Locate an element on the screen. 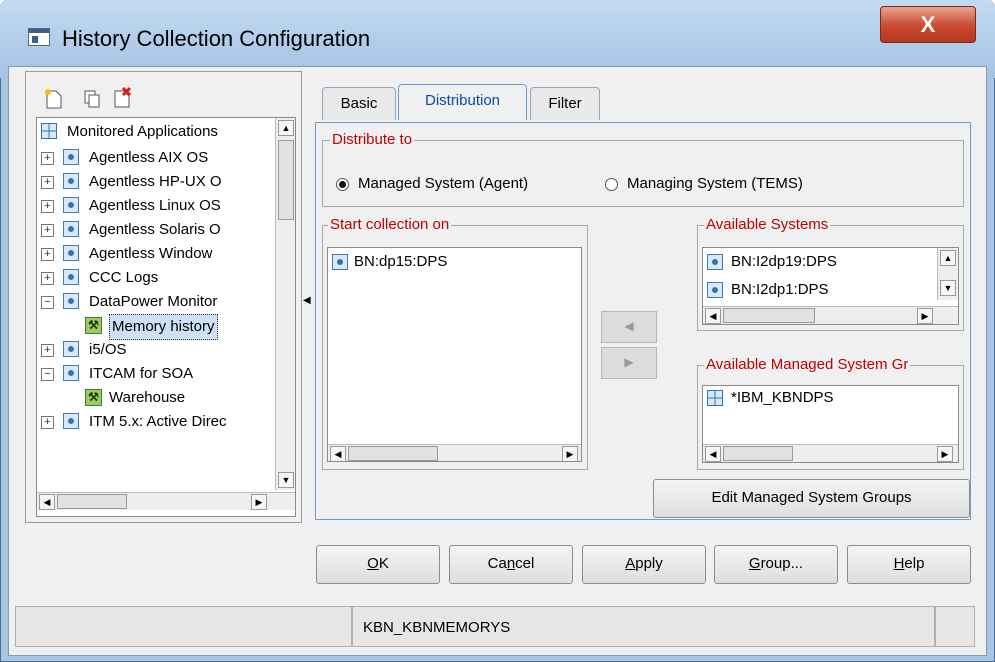 Image resolution: width=995 pixels, height=662 pixels. tree-item-label: Agentless Solaris O is located at coordinates (155, 229).